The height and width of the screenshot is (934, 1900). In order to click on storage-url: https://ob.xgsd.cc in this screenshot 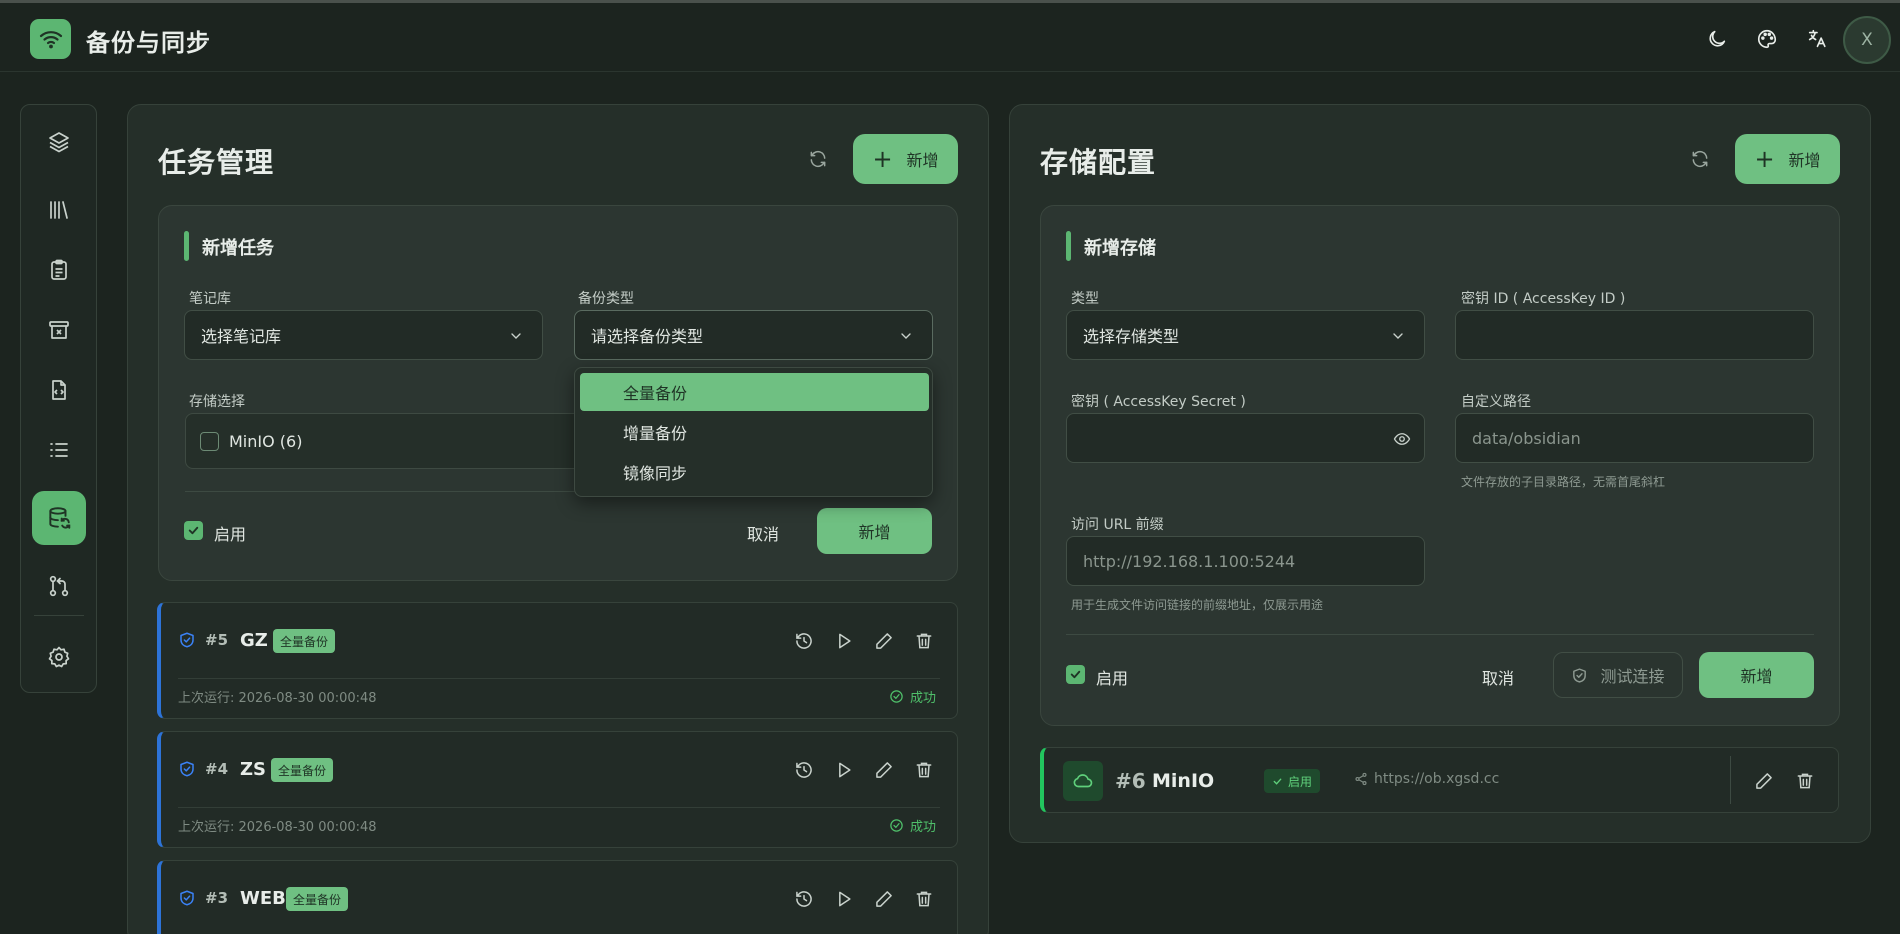, I will do `click(1426, 779)`.